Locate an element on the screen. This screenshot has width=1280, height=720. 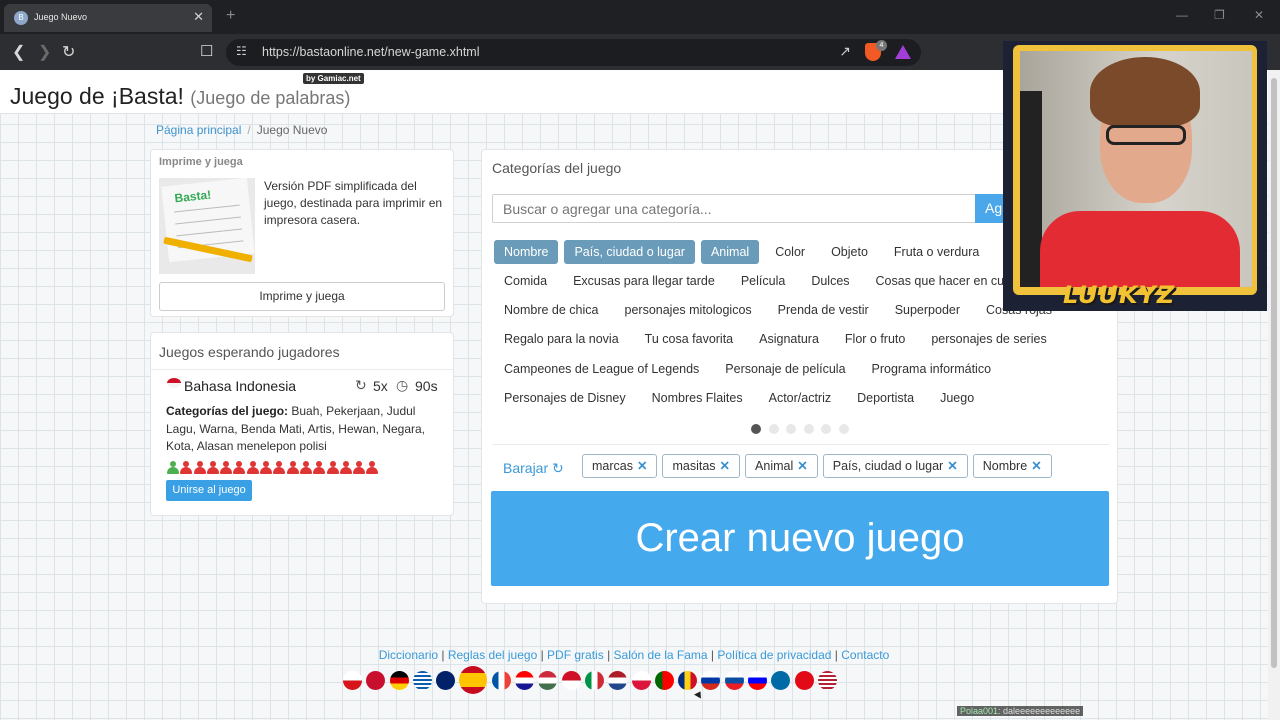
breadcrumb-home-link: Página principal is located at coordinates (198, 130).